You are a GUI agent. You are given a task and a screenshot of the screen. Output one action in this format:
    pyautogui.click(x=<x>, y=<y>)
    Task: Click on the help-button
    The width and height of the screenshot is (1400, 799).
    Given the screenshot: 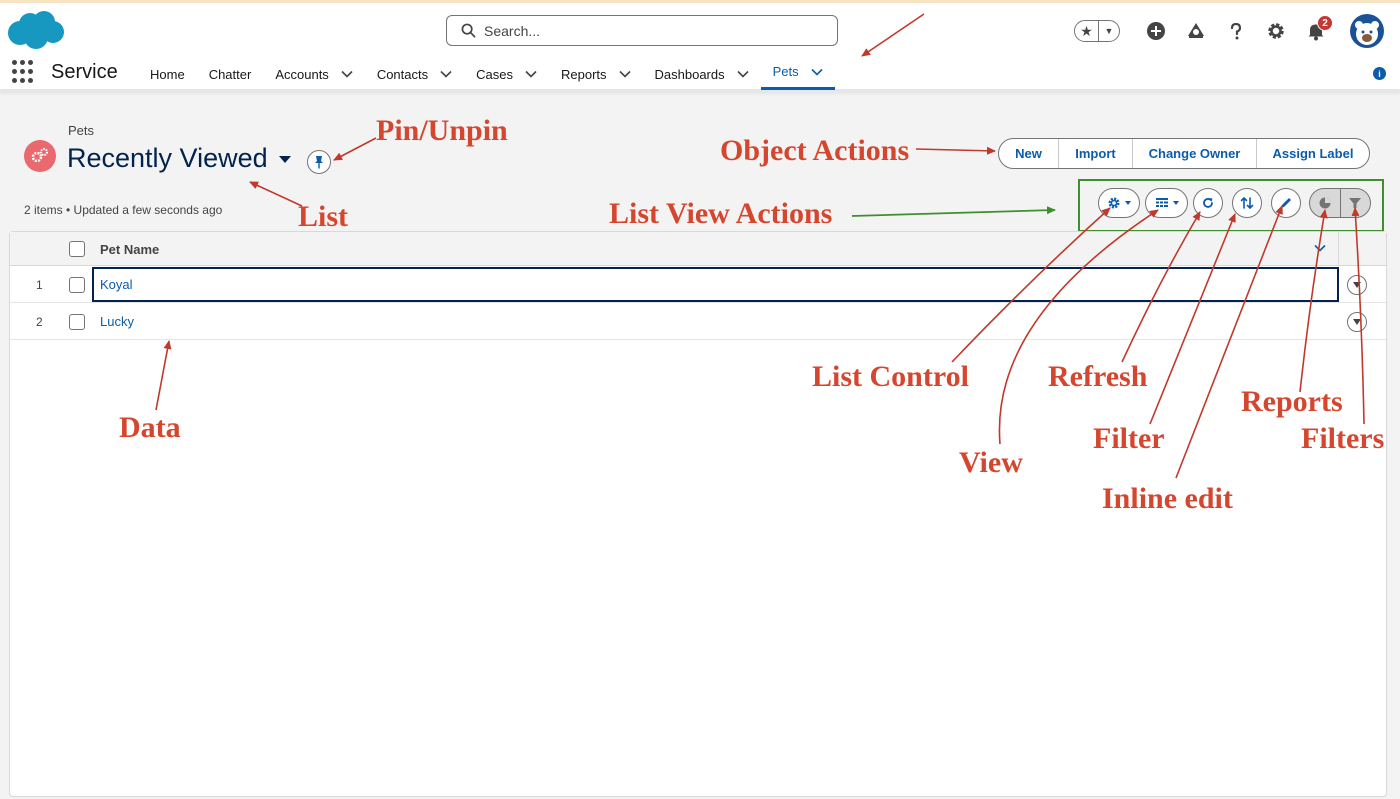 What is the action you would take?
    pyautogui.click(x=1236, y=31)
    